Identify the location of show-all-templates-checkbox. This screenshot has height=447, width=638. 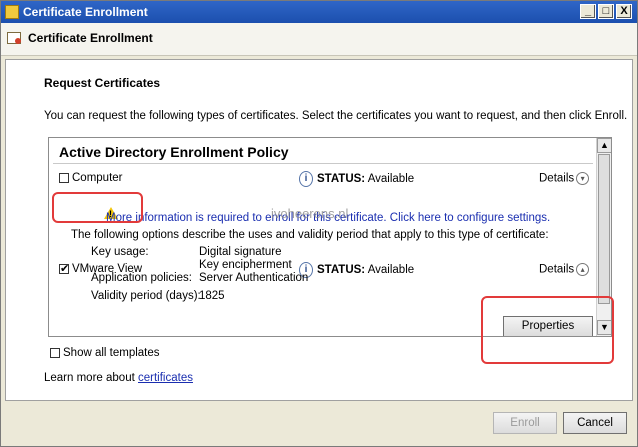
(55, 352).